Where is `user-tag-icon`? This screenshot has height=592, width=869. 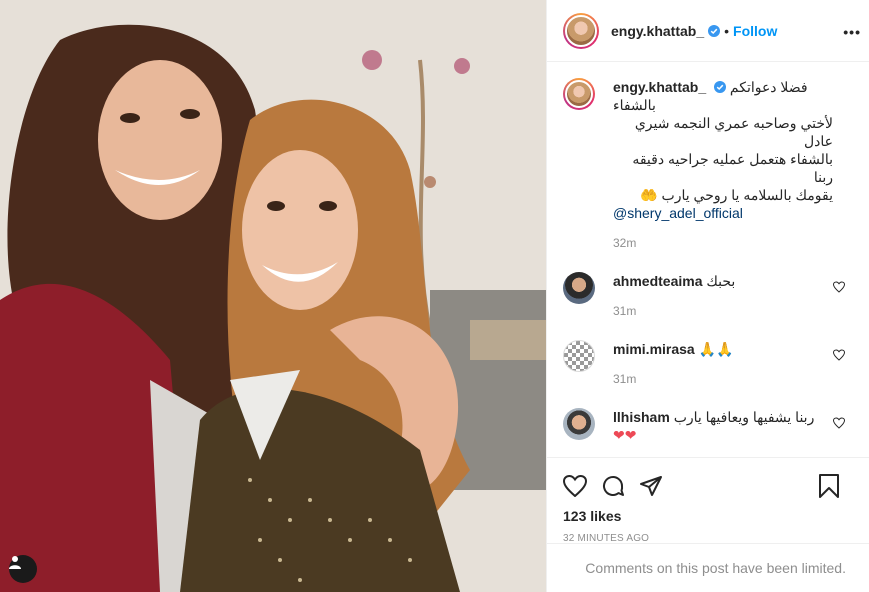 user-tag-icon is located at coordinates (15, 562).